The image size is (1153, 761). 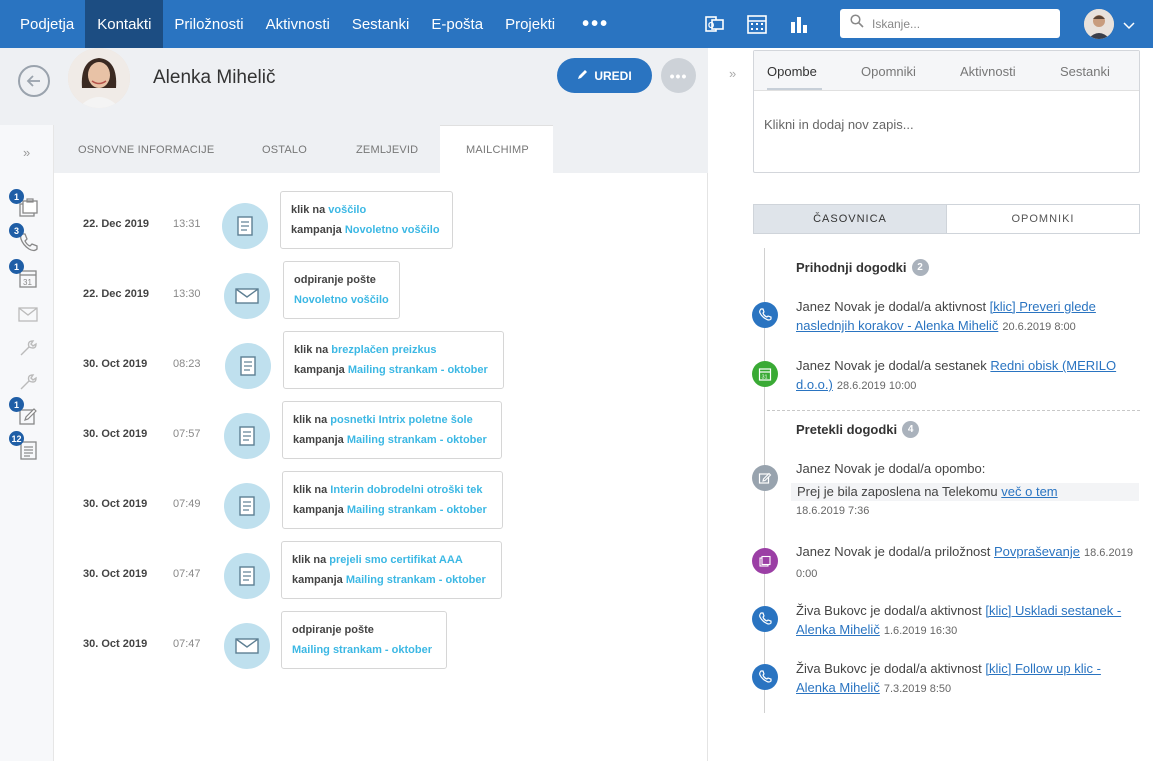 What do you see at coordinates (383, 350) in the screenshot?
I see `activity-link: brezplačen preizkus` at bounding box center [383, 350].